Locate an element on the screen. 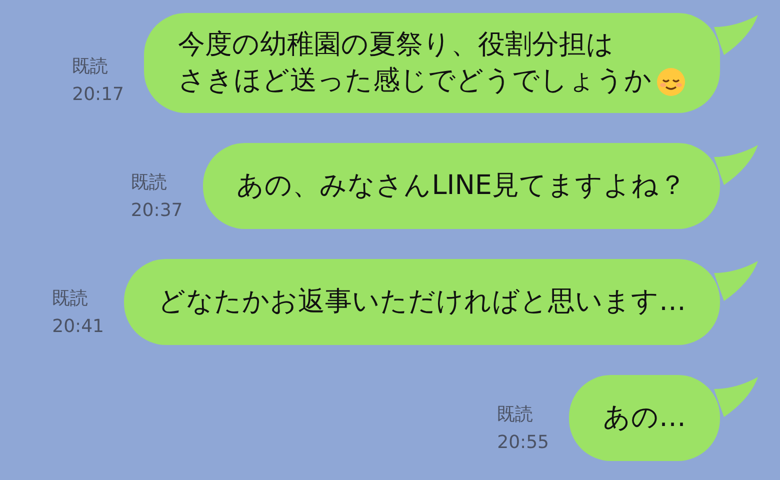 The width and height of the screenshot is (780, 480). message-time: 20:41 is located at coordinates (78, 327).